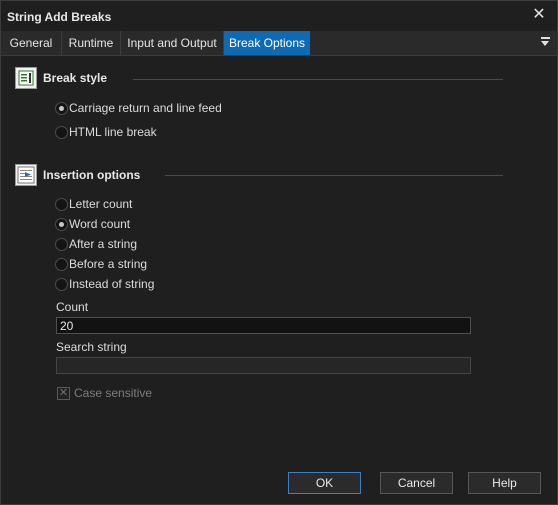 Image resolution: width=558 pixels, height=505 pixels. What do you see at coordinates (61, 204) in the screenshot?
I see `radio-letter-count-indicator` at bounding box center [61, 204].